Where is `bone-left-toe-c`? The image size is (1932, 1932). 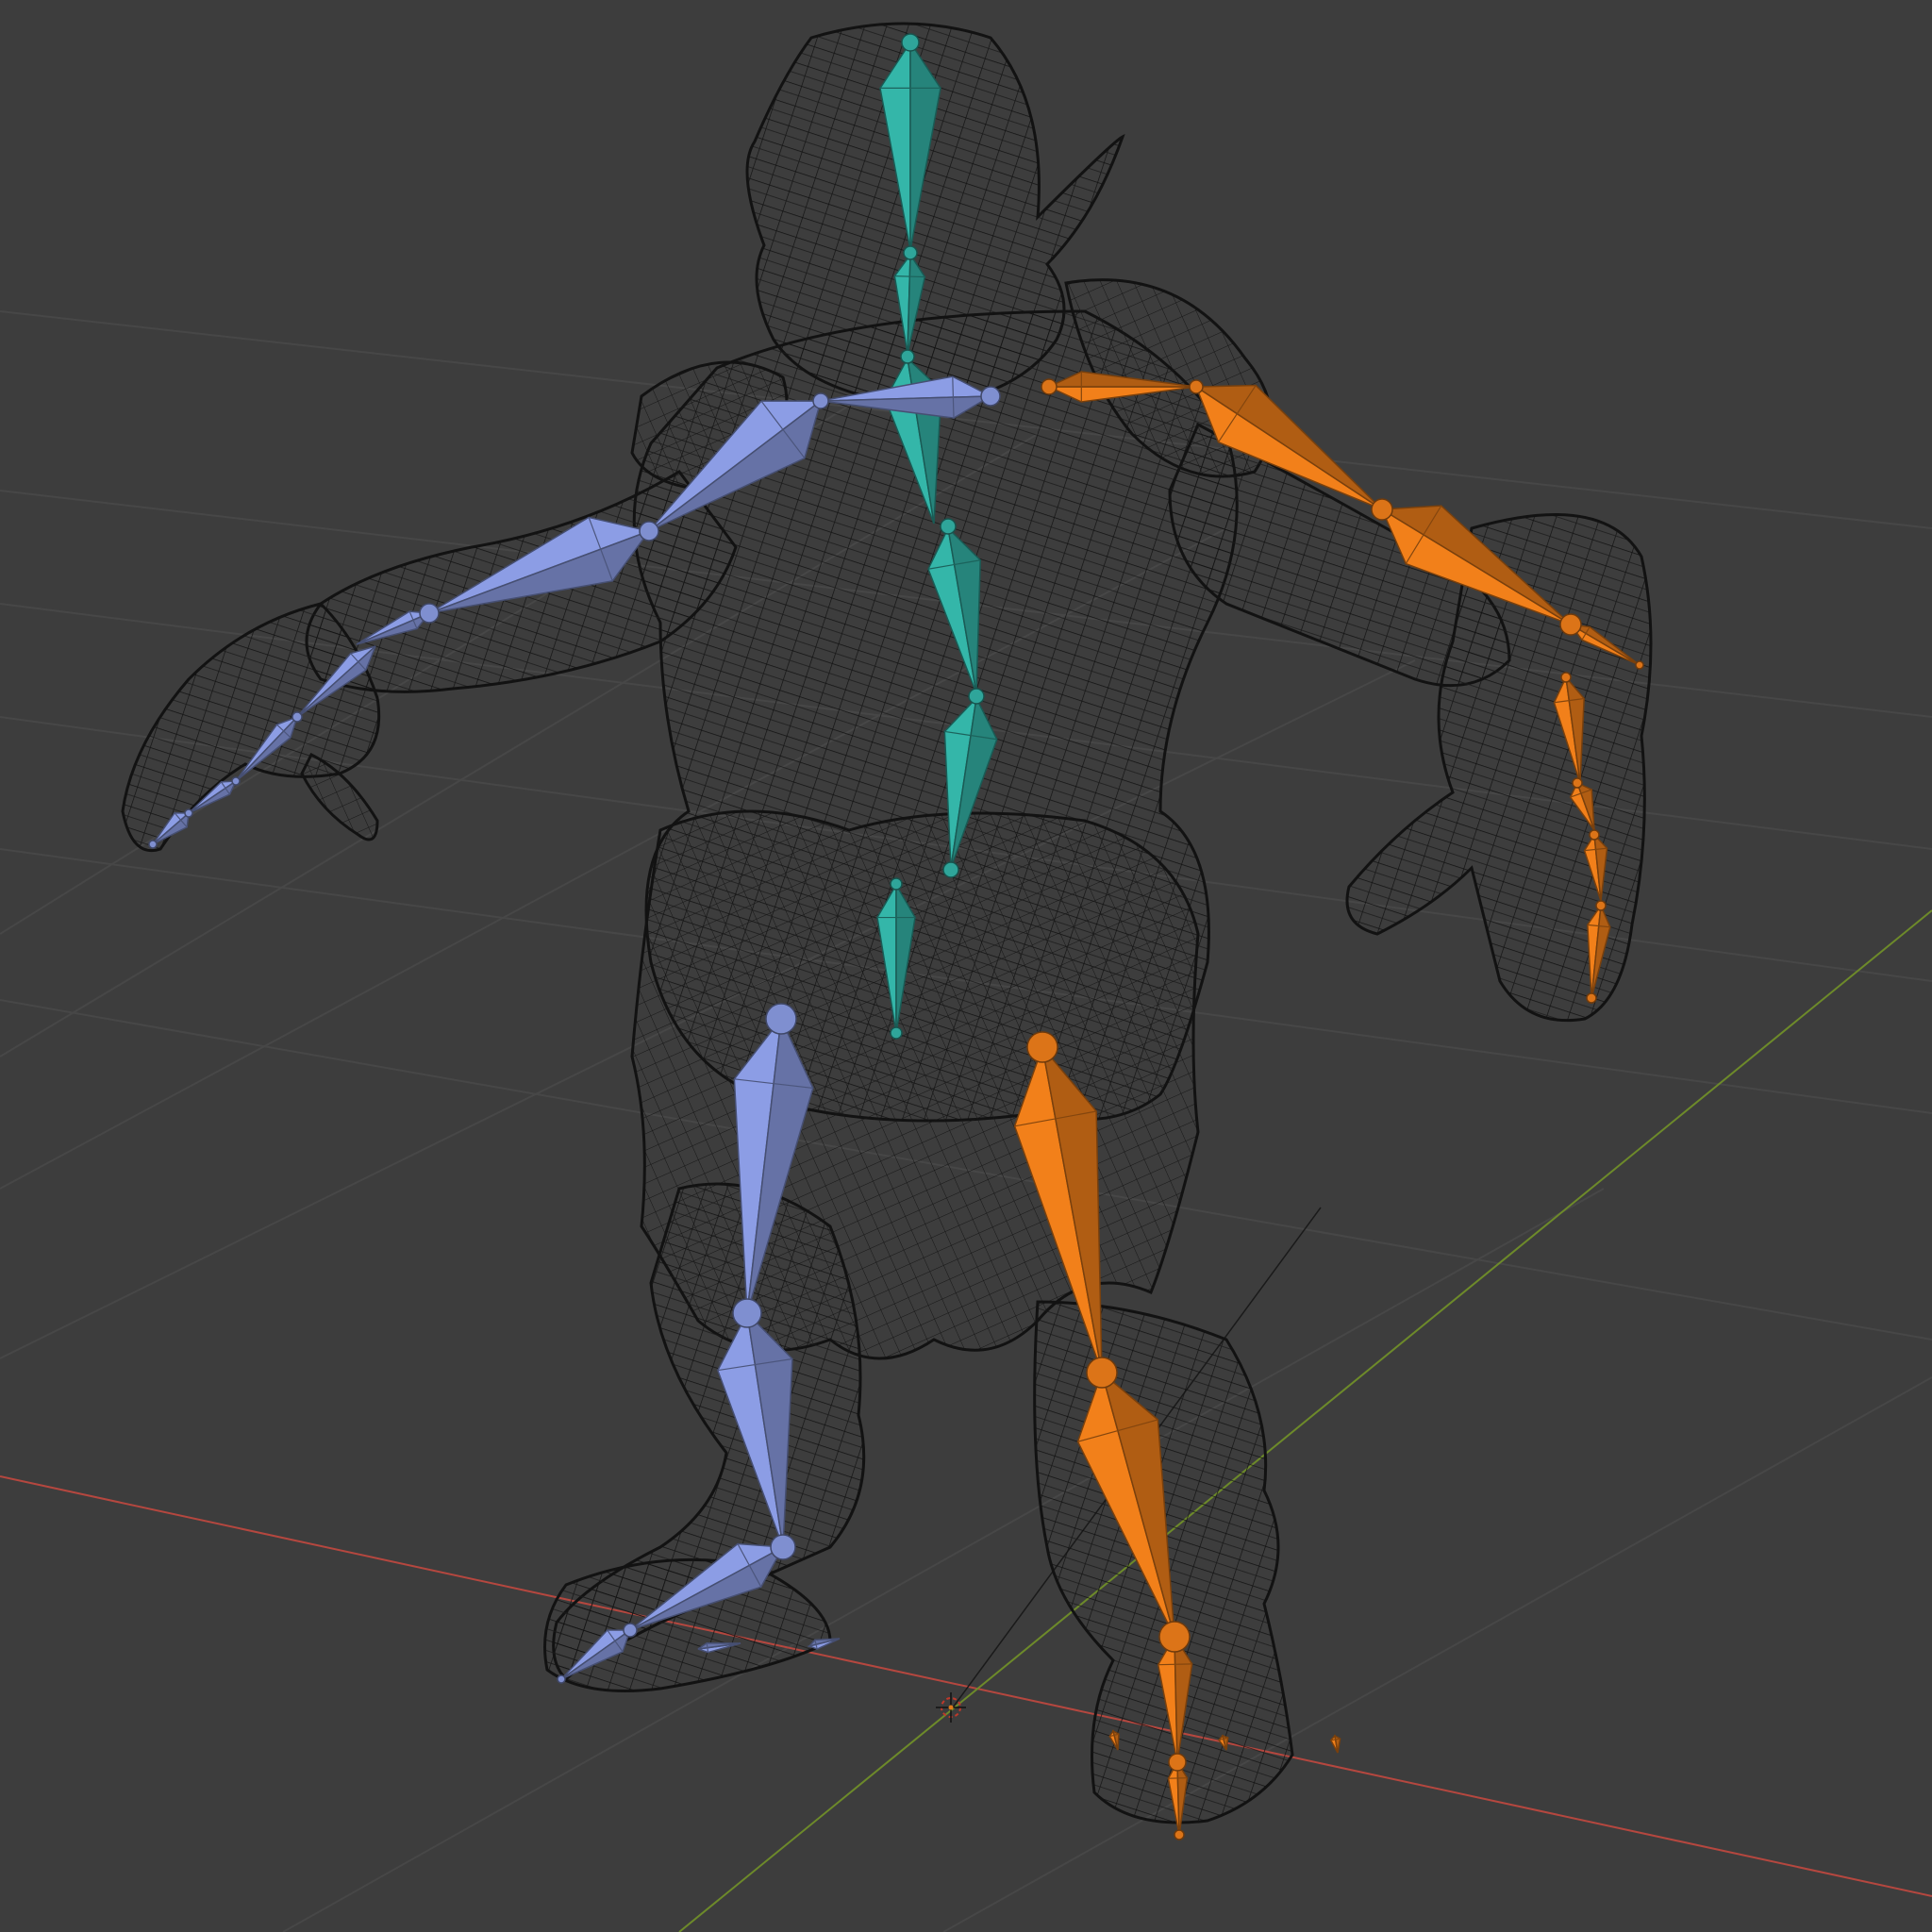 bone-left-toe-c is located at coordinates (824, 1644).